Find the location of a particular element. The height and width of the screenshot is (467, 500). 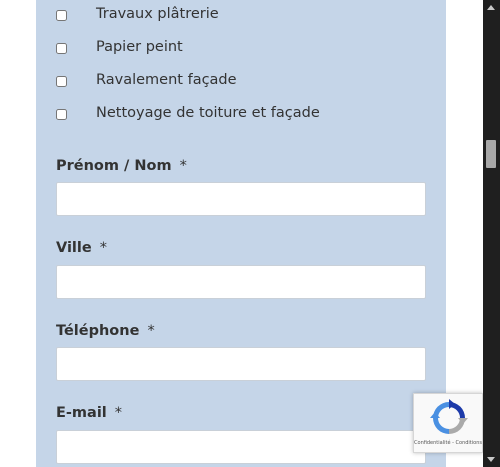

email-label: E-mail * is located at coordinates (89, 413).